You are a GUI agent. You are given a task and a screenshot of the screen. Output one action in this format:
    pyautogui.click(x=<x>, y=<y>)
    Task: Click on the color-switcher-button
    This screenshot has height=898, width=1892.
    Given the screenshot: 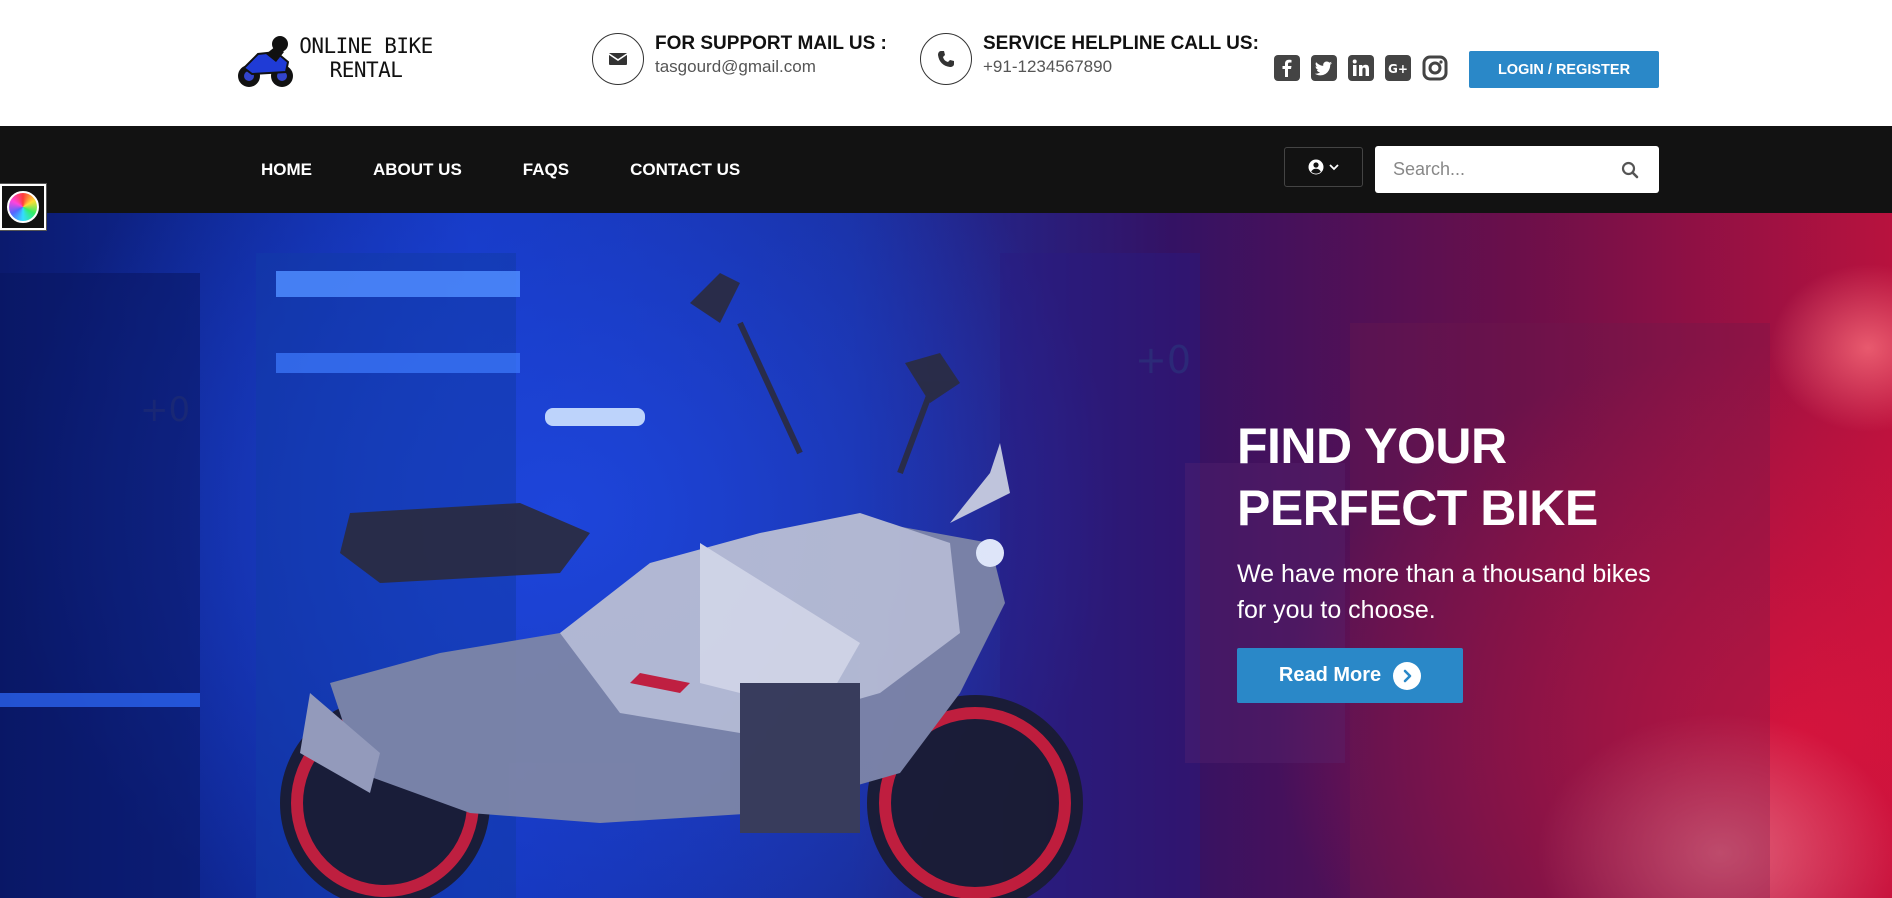 What is the action you would take?
    pyautogui.click(x=23, y=207)
    